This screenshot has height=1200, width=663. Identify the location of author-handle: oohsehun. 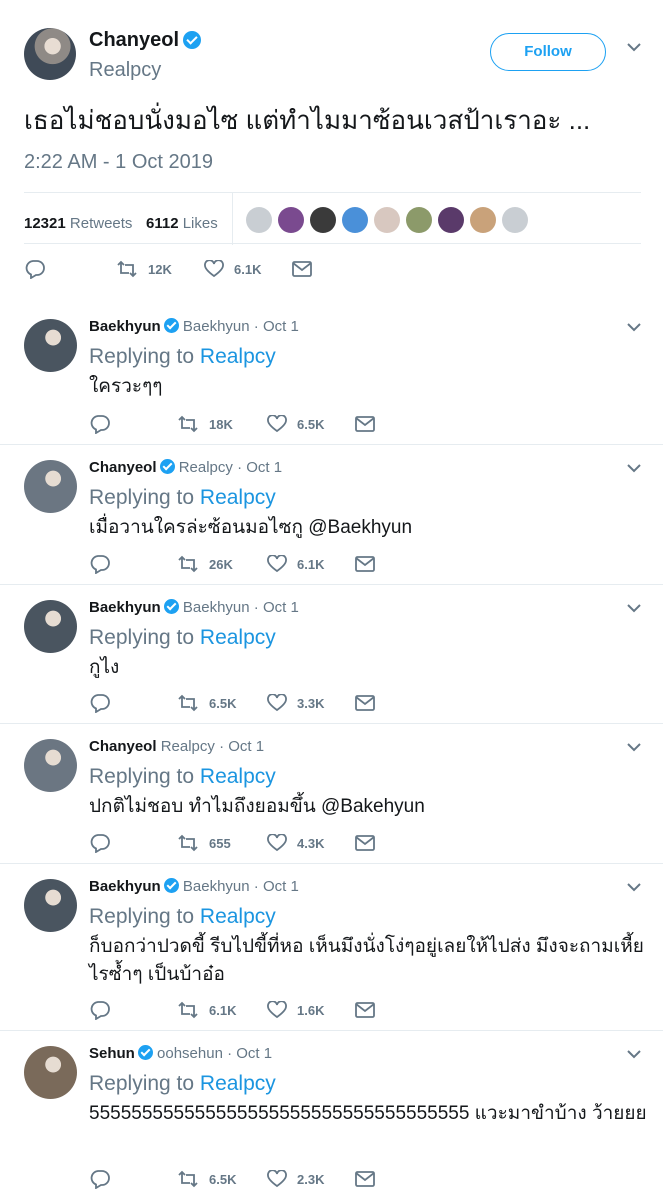
(190, 1053).